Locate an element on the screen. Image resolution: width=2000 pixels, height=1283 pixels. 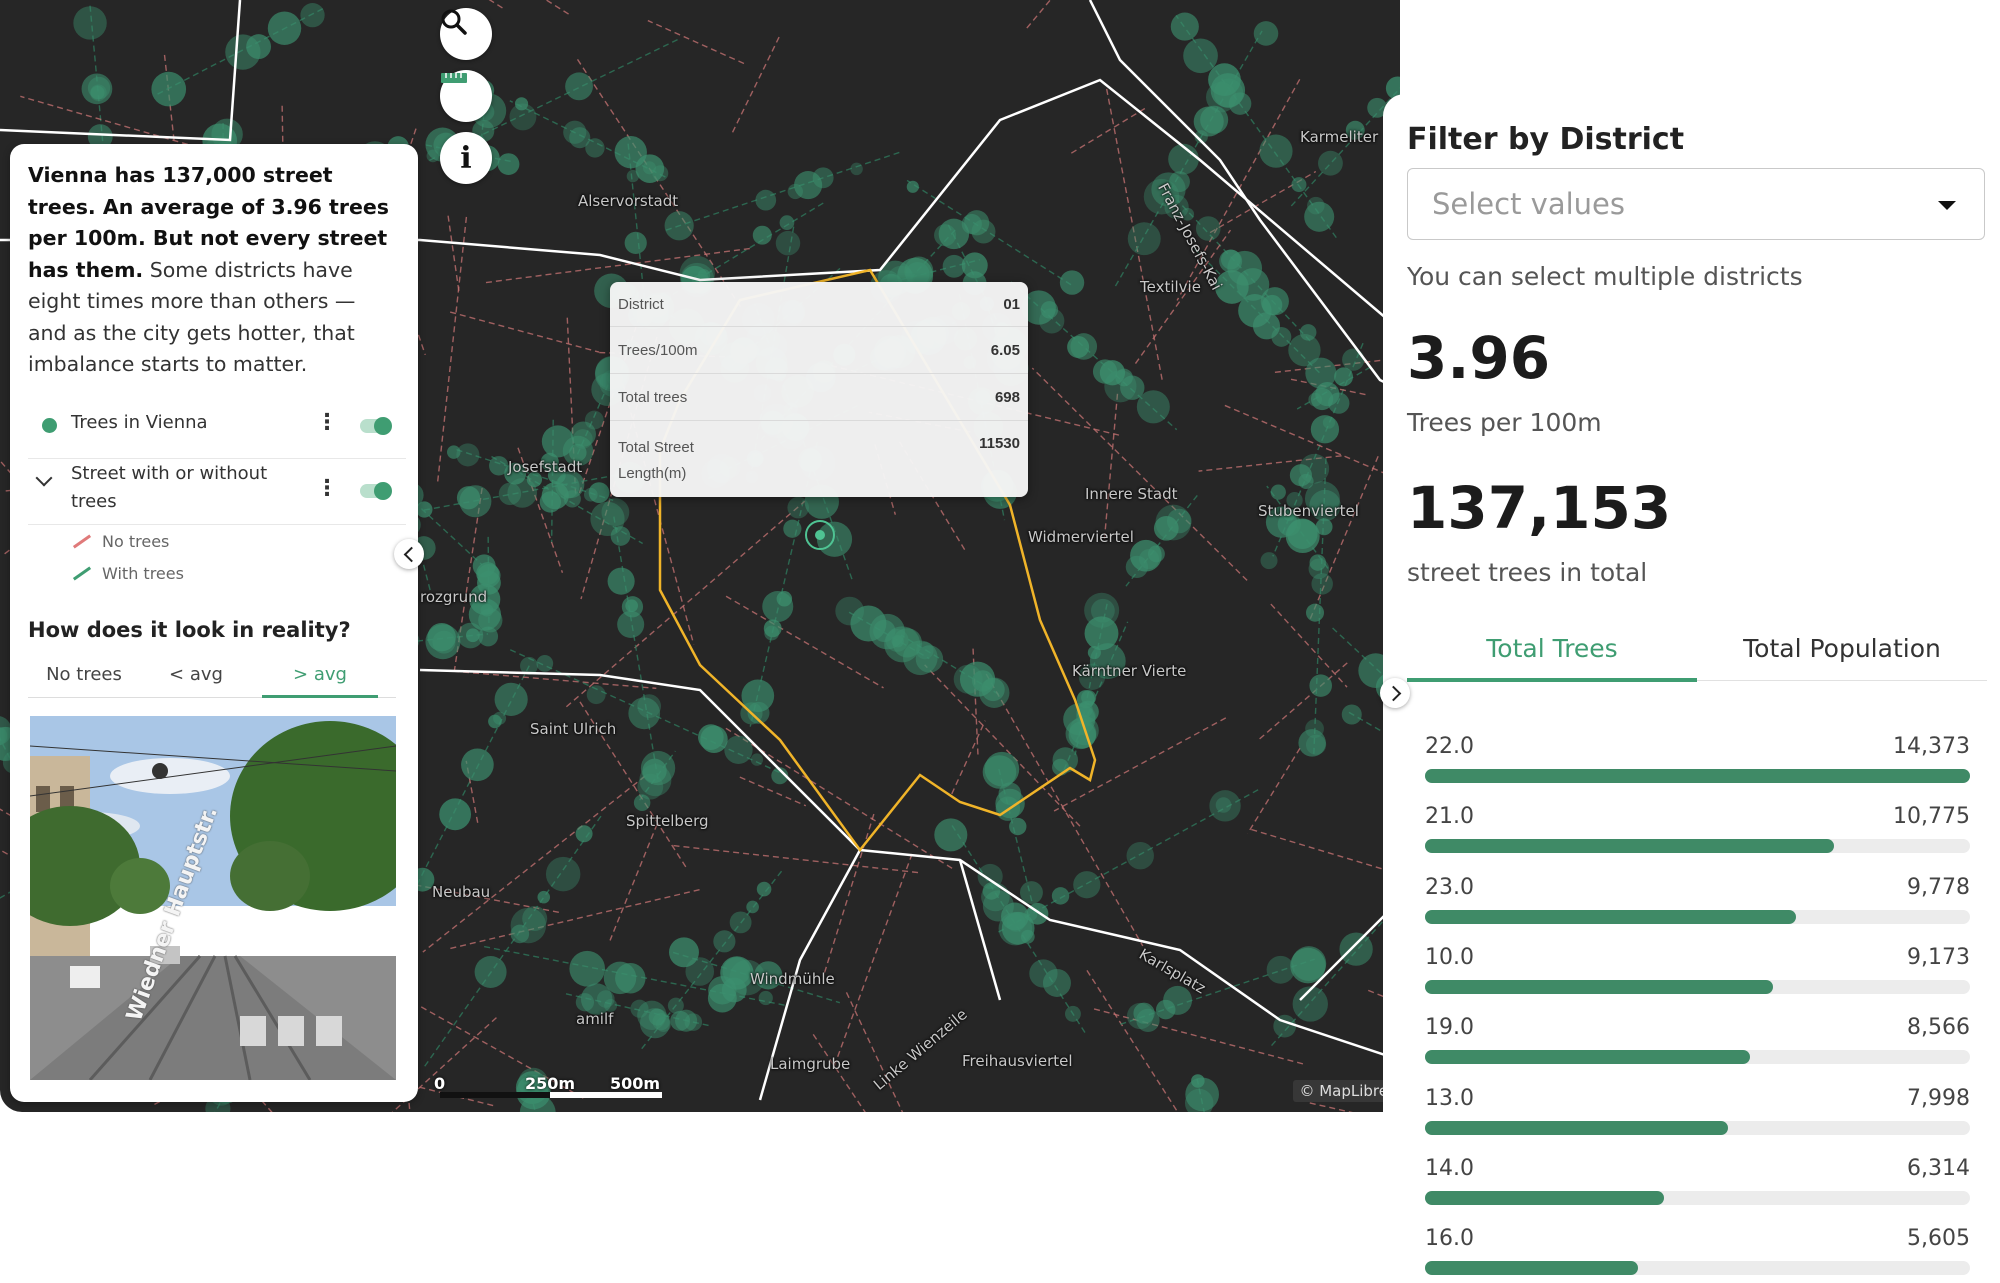
tab-above-avg: > avg is located at coordinates (320, 674).